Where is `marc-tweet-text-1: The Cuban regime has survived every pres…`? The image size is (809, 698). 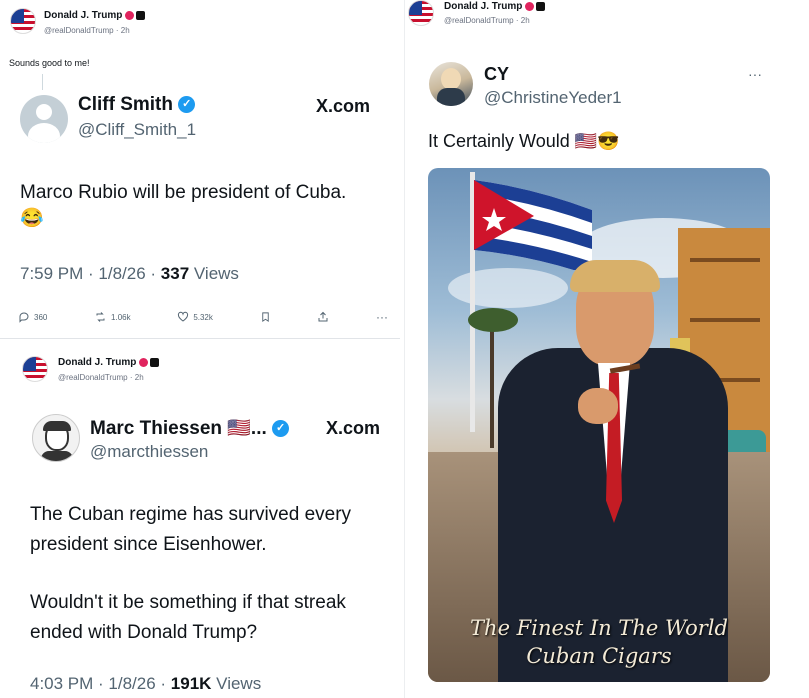 marc-tweet-text-1: The Cuban regime has survived every pres… is located at coordinates (191, 529).